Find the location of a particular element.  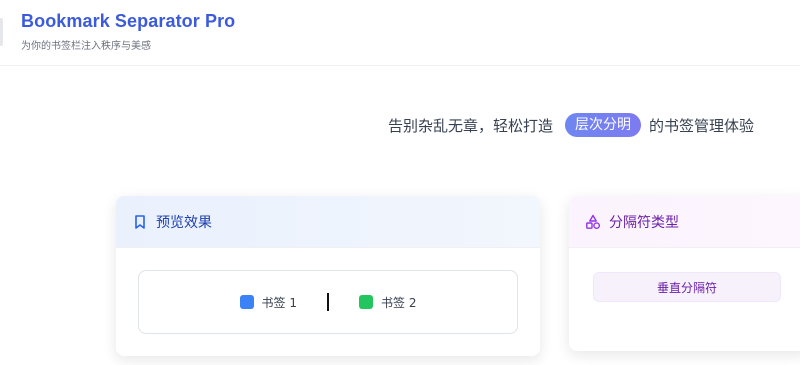

tagline-before: 告别杂乱无章，轻松打造 is located at coordinates (470, 125).